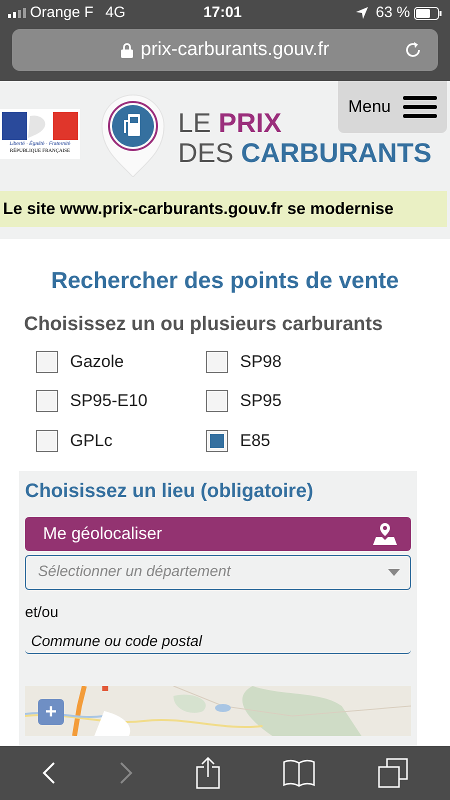  What do you see at coordinates (393, 12) in the screenshot?
I see `battery-percent: 63 %` at bounding box center [393, 12].